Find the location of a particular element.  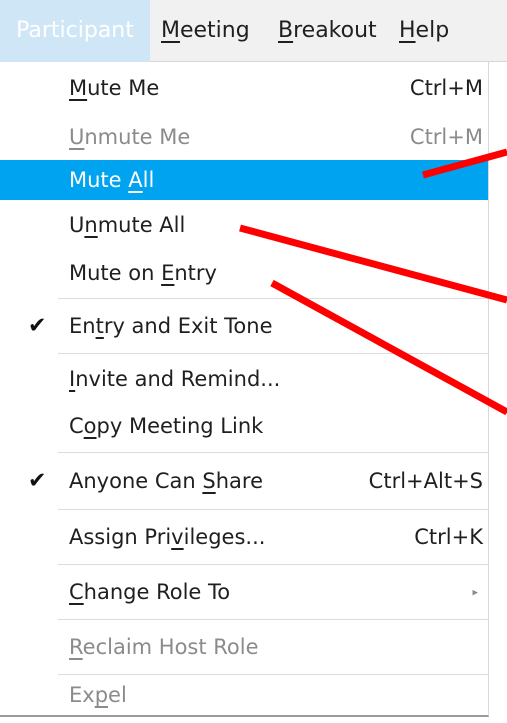

menu-item-label: Anyone Can Share is located at coordinates (166, 481).